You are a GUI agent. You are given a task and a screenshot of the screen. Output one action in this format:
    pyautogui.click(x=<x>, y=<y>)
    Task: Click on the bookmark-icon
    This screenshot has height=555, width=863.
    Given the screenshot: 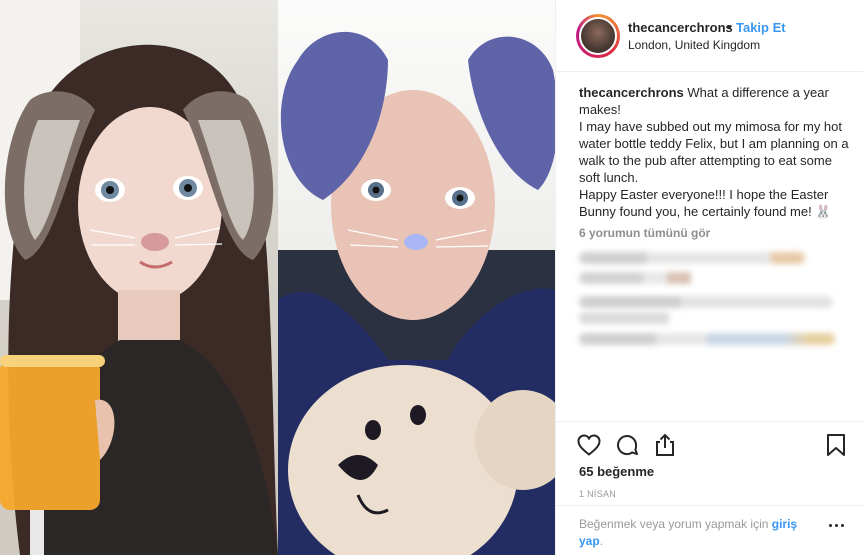 What is the action you would take?
    pyautogui.click(x=836, y=445)
    